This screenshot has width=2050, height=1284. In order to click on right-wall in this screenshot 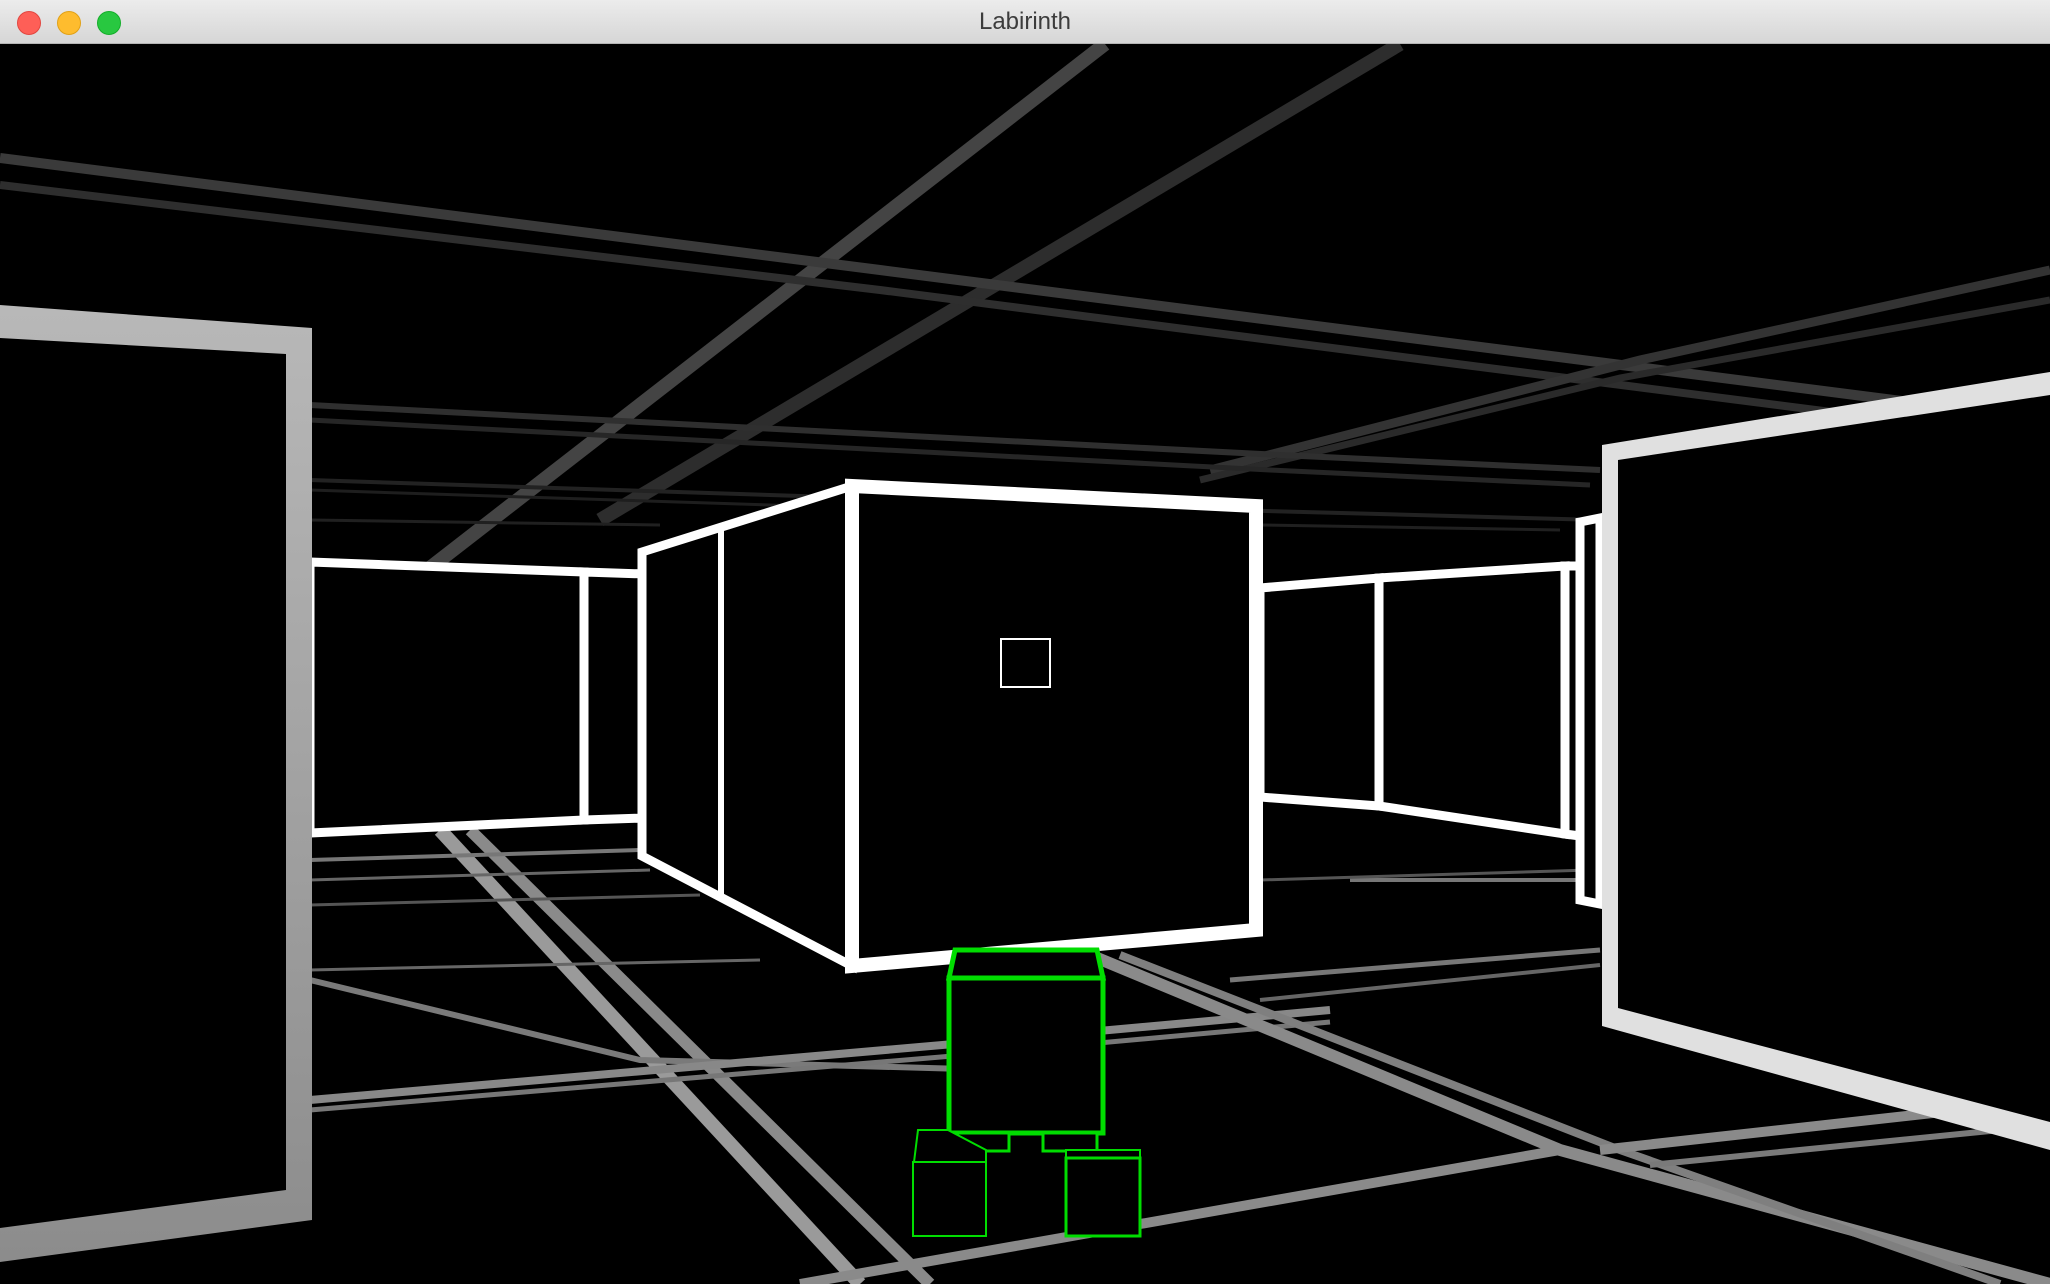, I will do `click(1826, 761)`.